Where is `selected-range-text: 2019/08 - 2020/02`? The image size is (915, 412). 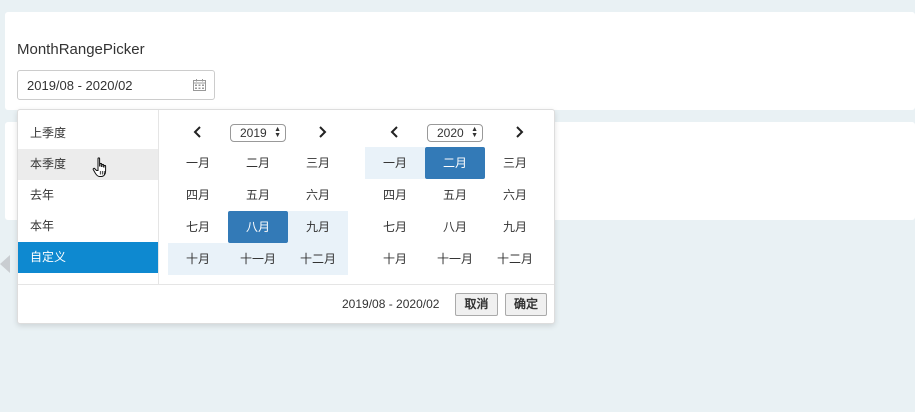
selected-range-text: 2019/08 - 2020/02 is located at coordinates (391, 304).